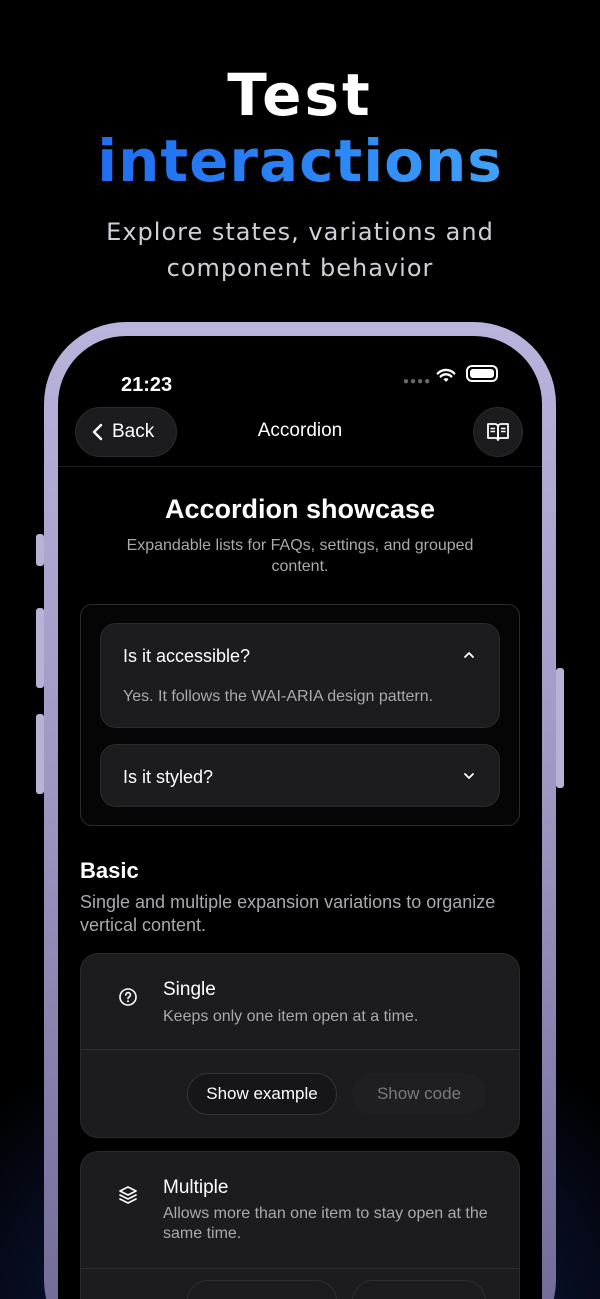  I want to click on accordion-question: Is it styled?, so click(168, 777).